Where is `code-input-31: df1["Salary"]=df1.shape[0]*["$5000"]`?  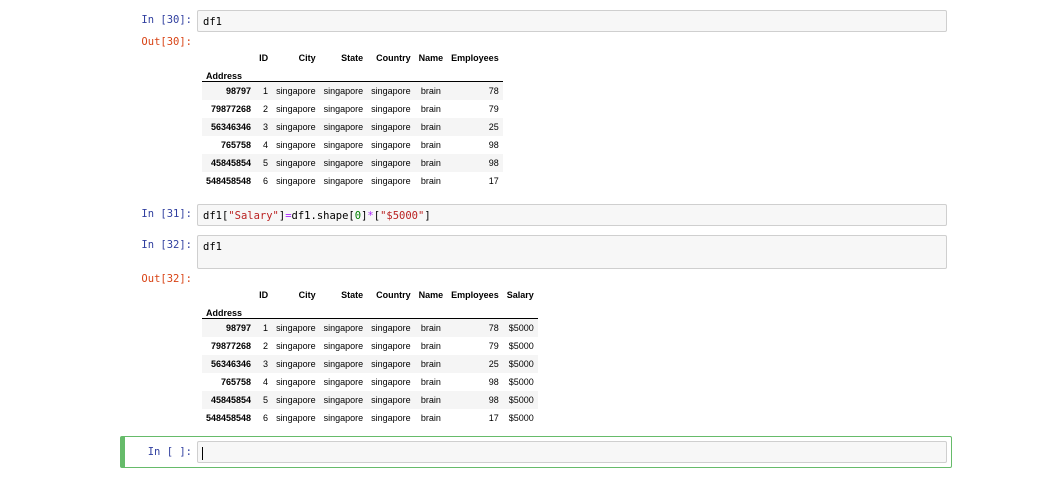 code-input-31: df1["Salary"]=df1.shape[0]*["$5000"] is located at coordinates (572, 215).